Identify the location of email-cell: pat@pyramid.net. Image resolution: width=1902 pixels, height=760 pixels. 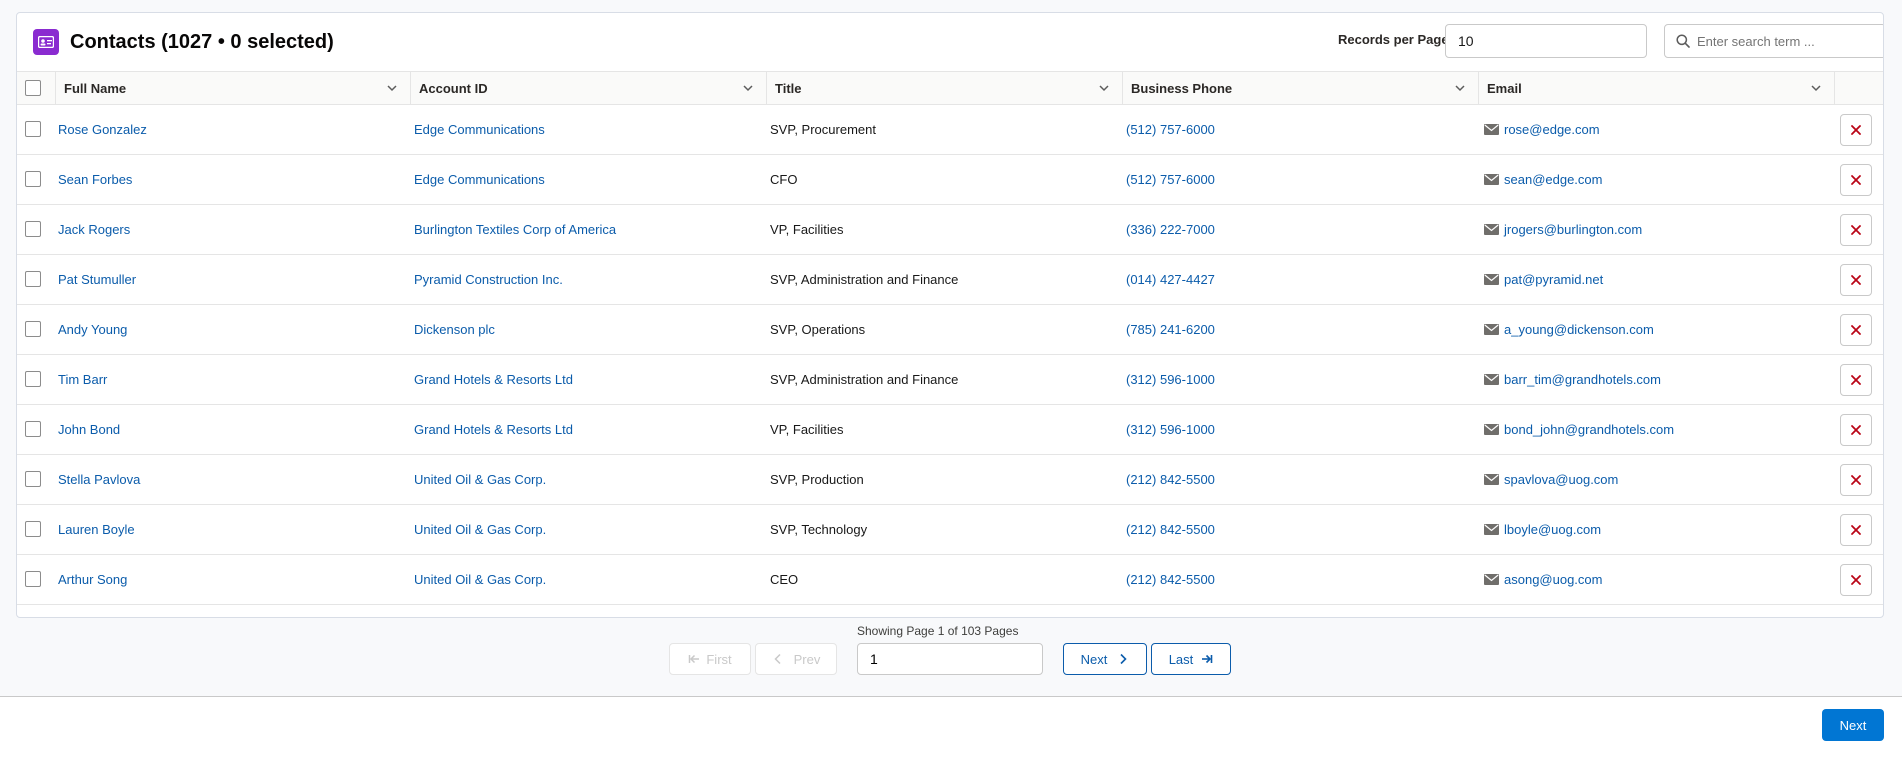
(1543, 279).